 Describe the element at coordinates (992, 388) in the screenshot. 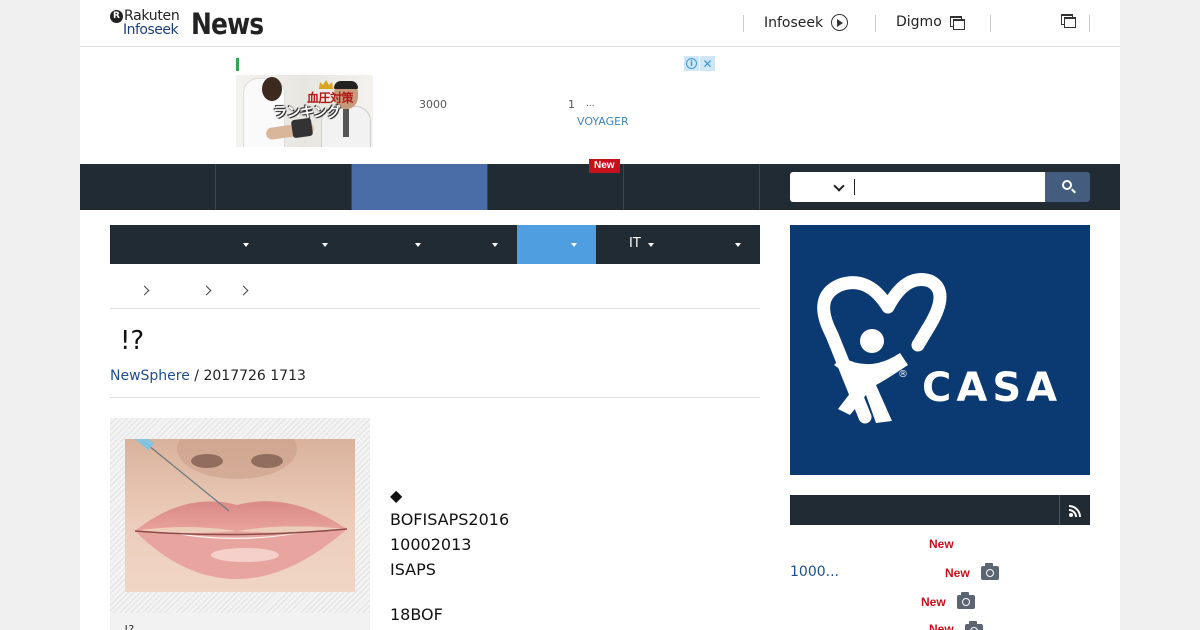

I see `casa-brand-text: CASA` at that location.